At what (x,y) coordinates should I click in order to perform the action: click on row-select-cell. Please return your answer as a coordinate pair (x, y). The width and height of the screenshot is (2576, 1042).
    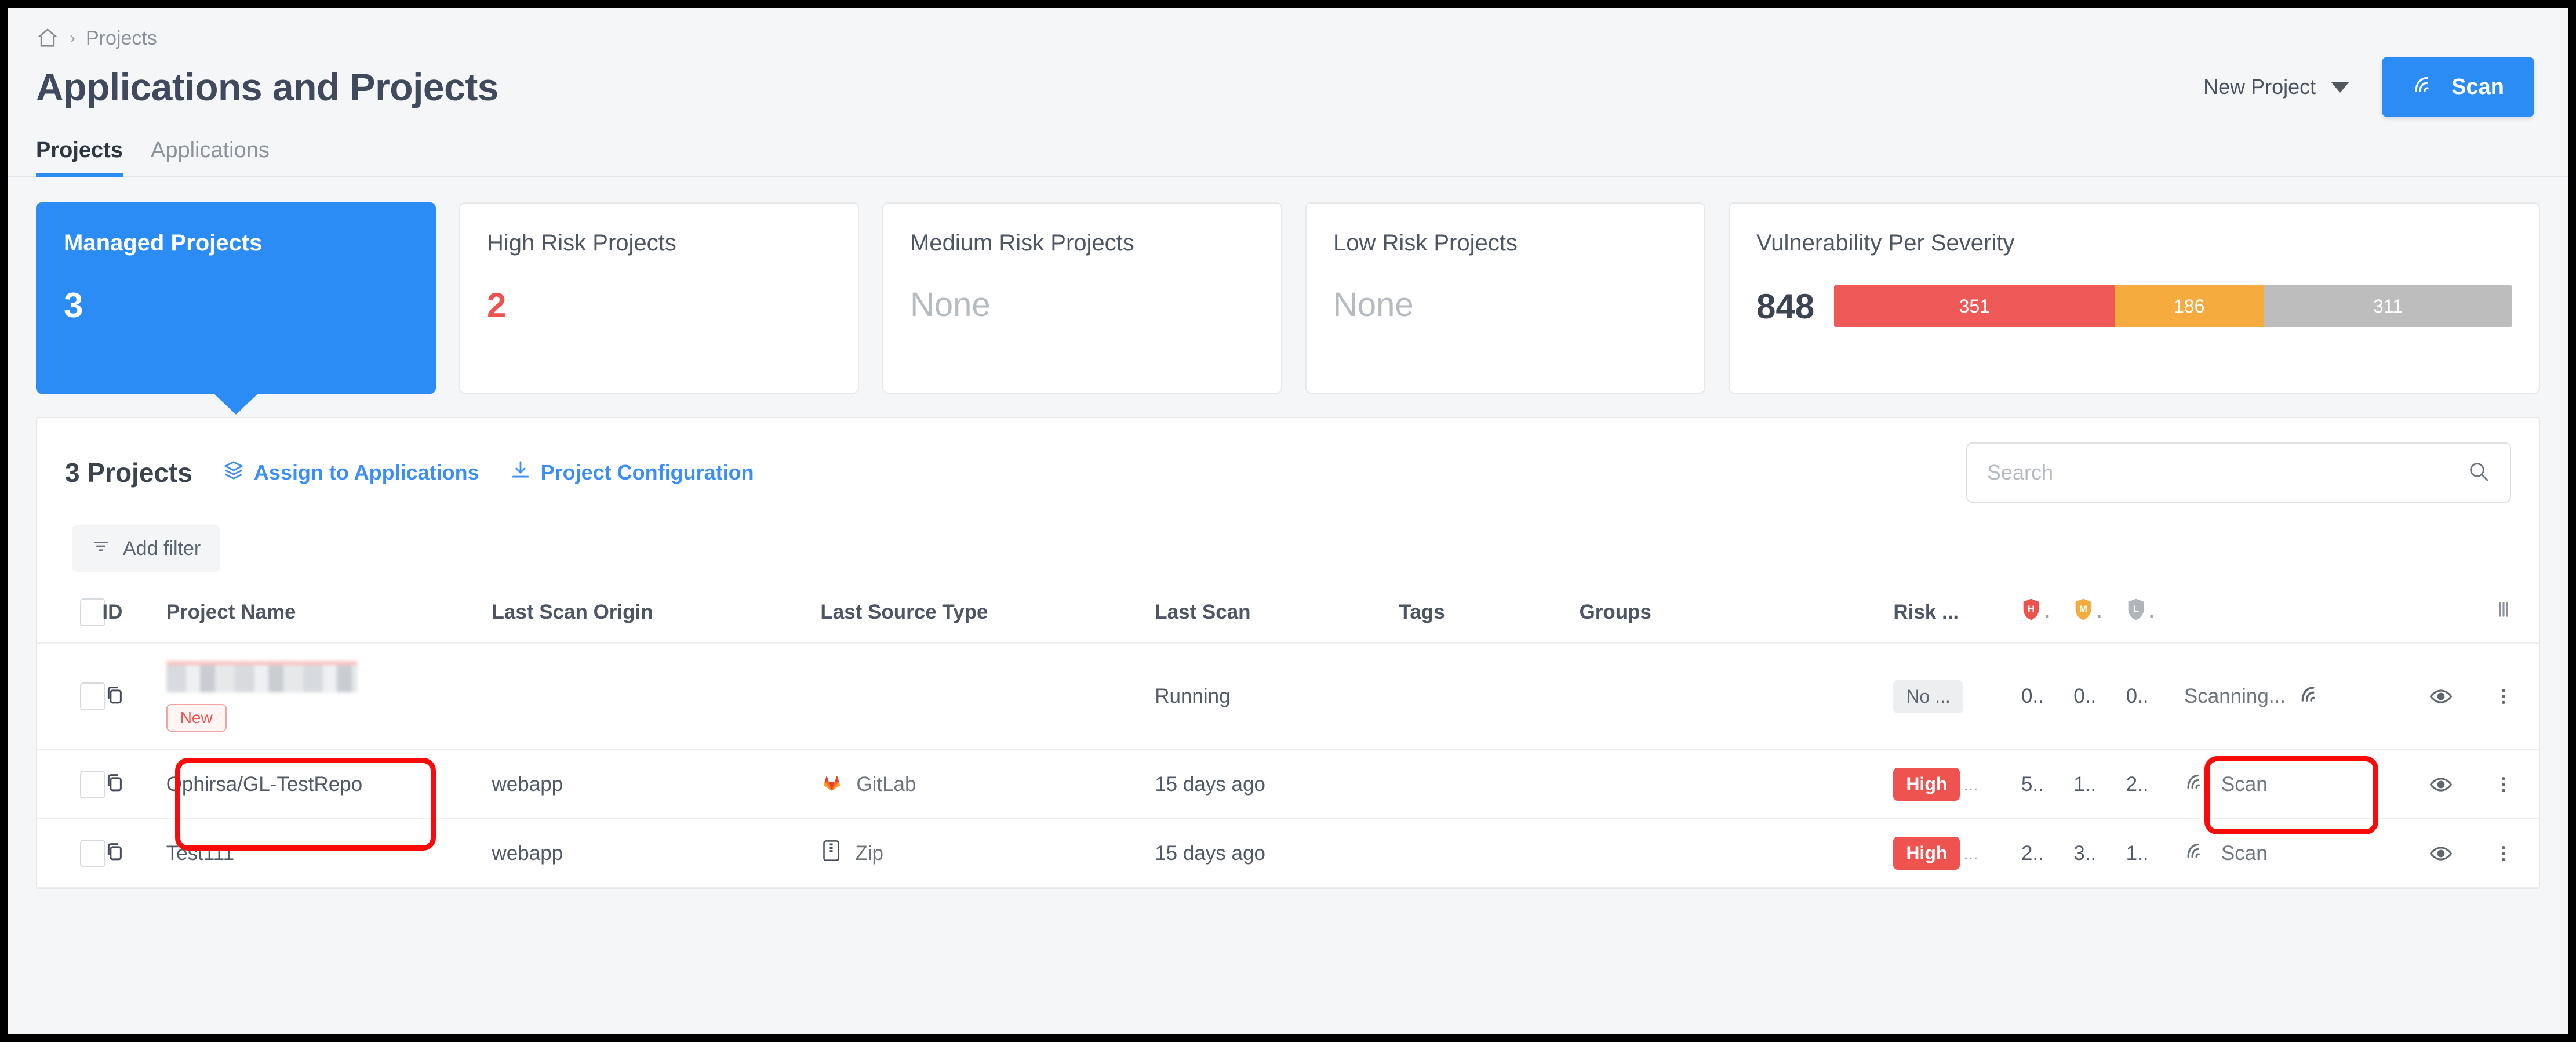
    Looking at the image, I should click on (71, 853).